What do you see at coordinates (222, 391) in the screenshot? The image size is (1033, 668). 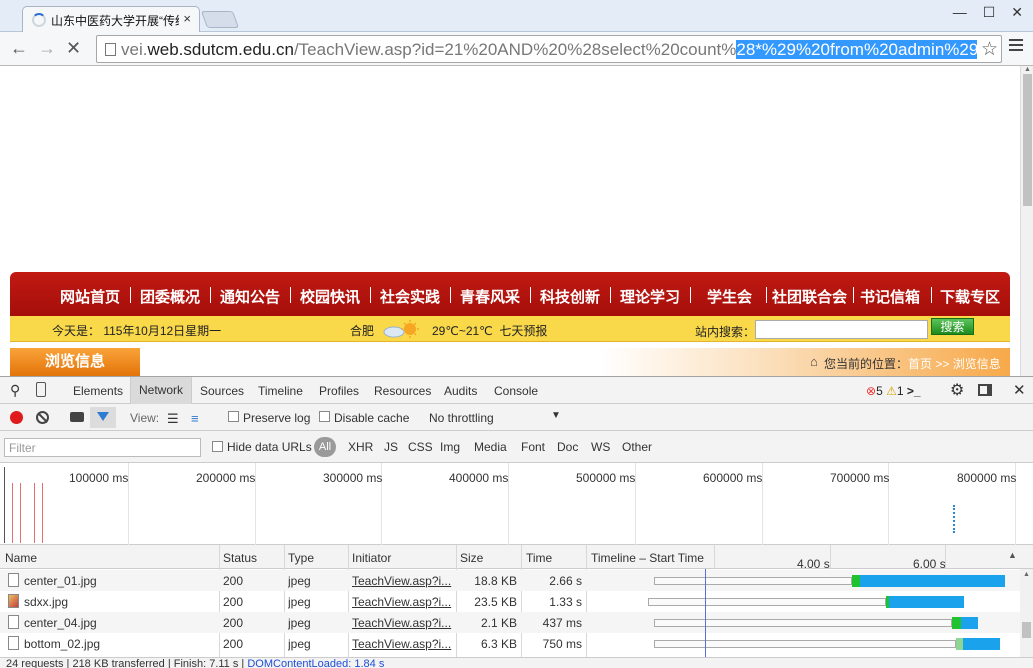 I see `tab-sources: Sources` at bounding box center [222, 391].